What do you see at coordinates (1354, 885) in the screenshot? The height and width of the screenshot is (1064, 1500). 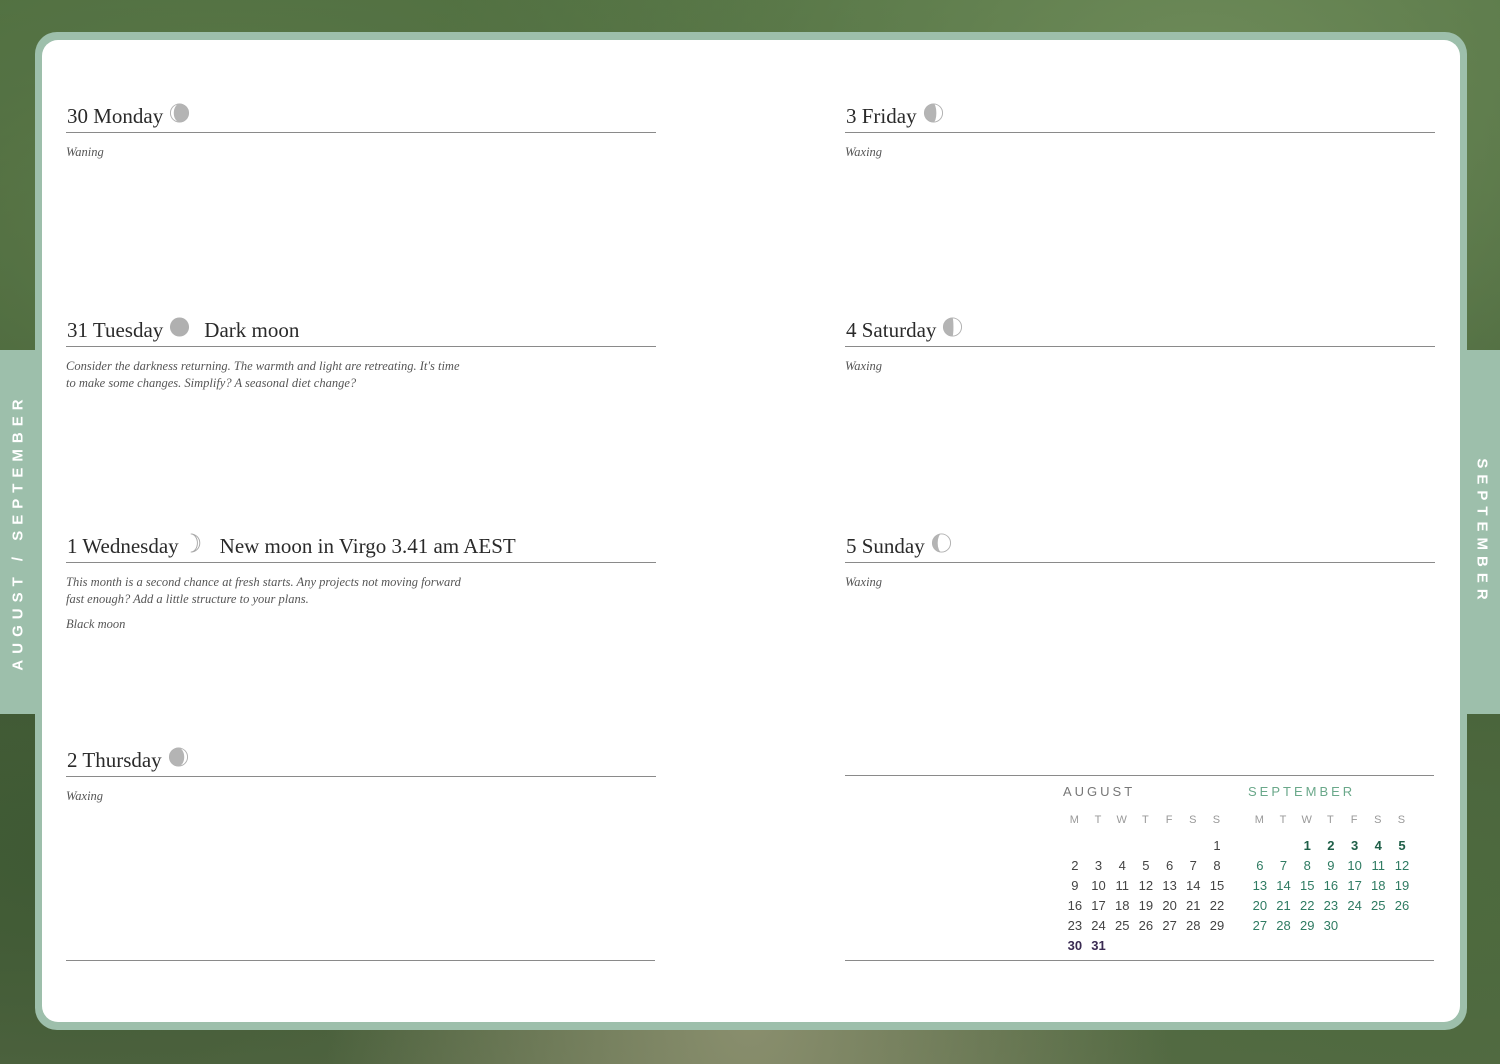 I see `calendar-day: 17` at bounding box center [1354, 885].